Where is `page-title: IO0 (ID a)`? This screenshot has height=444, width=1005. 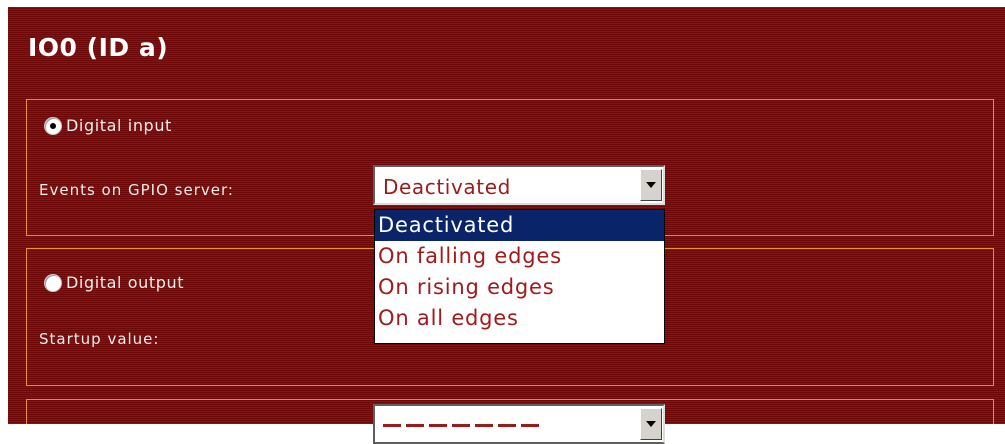 page-title: IO0 (ID a) is located at coordinates (98, 47).